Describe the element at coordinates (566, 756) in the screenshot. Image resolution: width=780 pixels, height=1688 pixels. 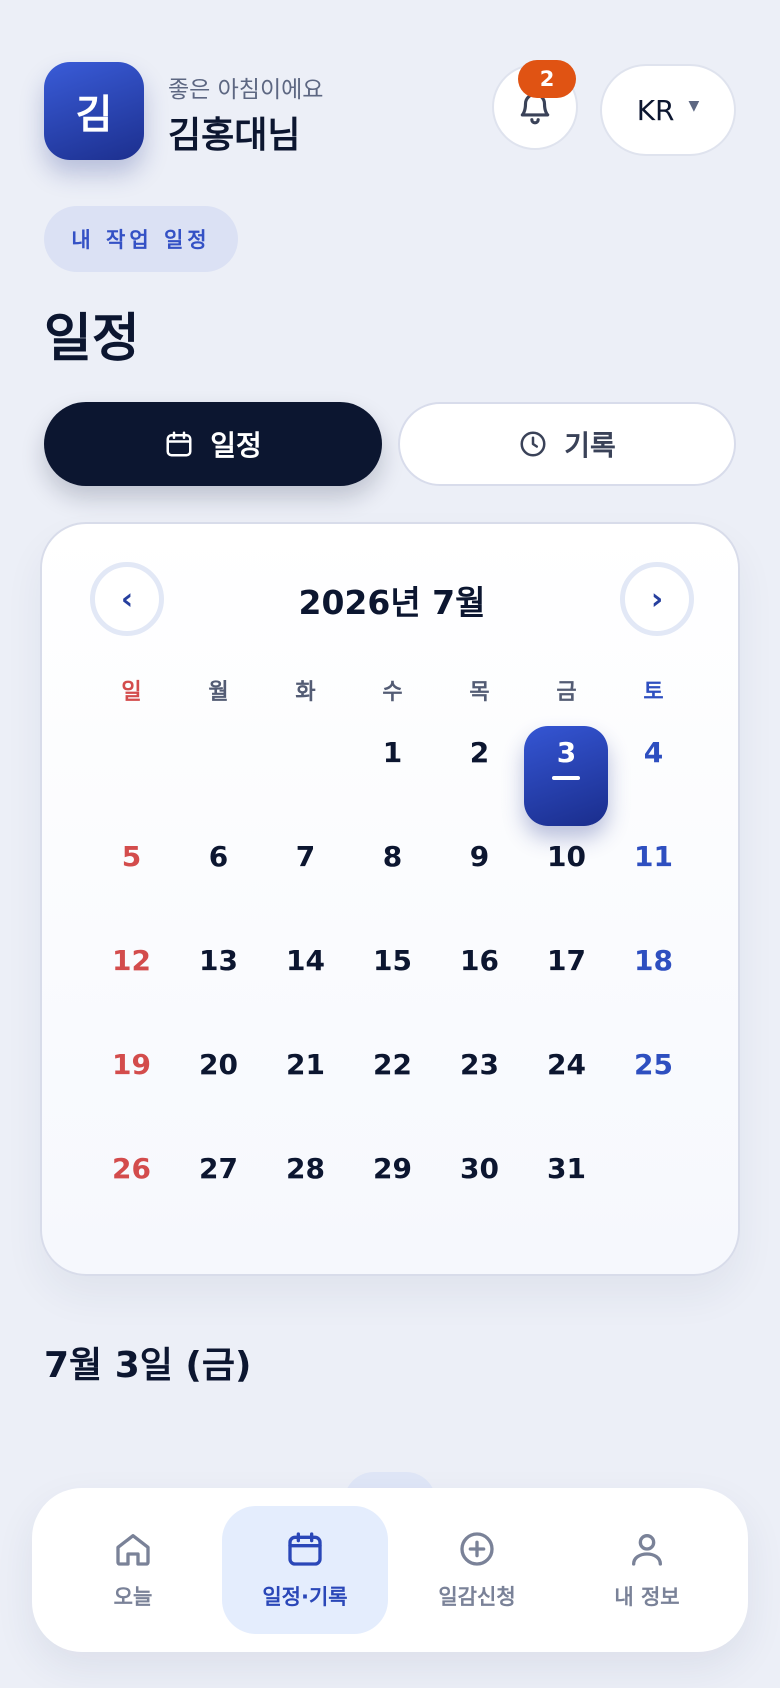
I see `calendar-day-selected: 3` at that location.